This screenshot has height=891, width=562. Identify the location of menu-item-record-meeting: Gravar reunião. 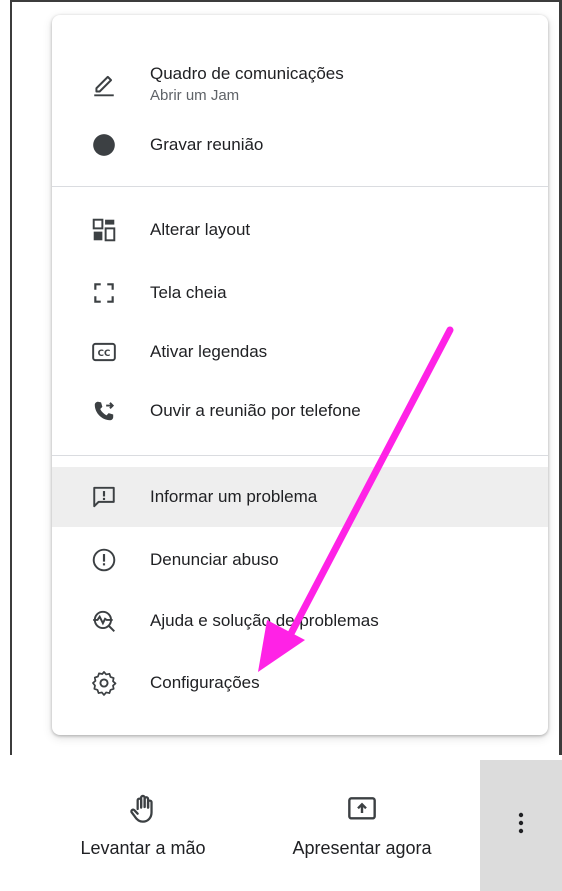
(300, 145).